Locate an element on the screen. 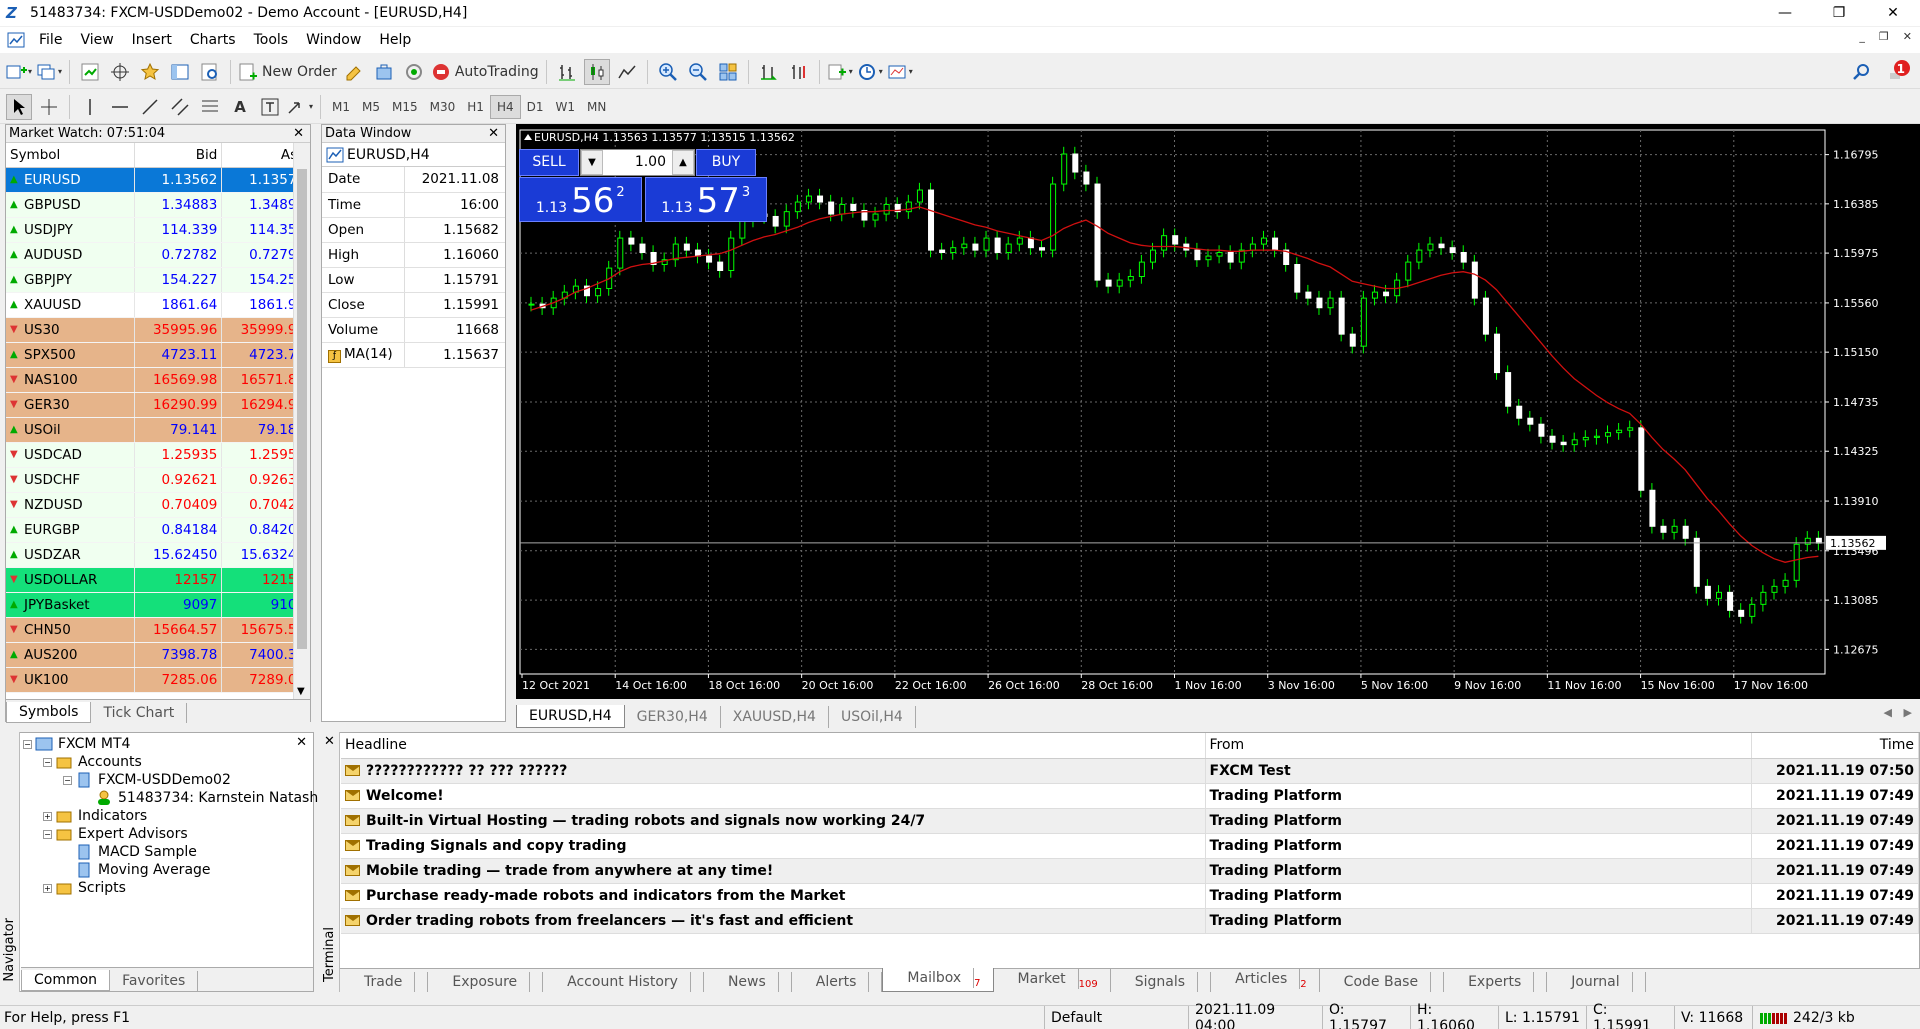 The image size is (1920, 1029). zoom-out-icon is located at coordinates (698, 72).